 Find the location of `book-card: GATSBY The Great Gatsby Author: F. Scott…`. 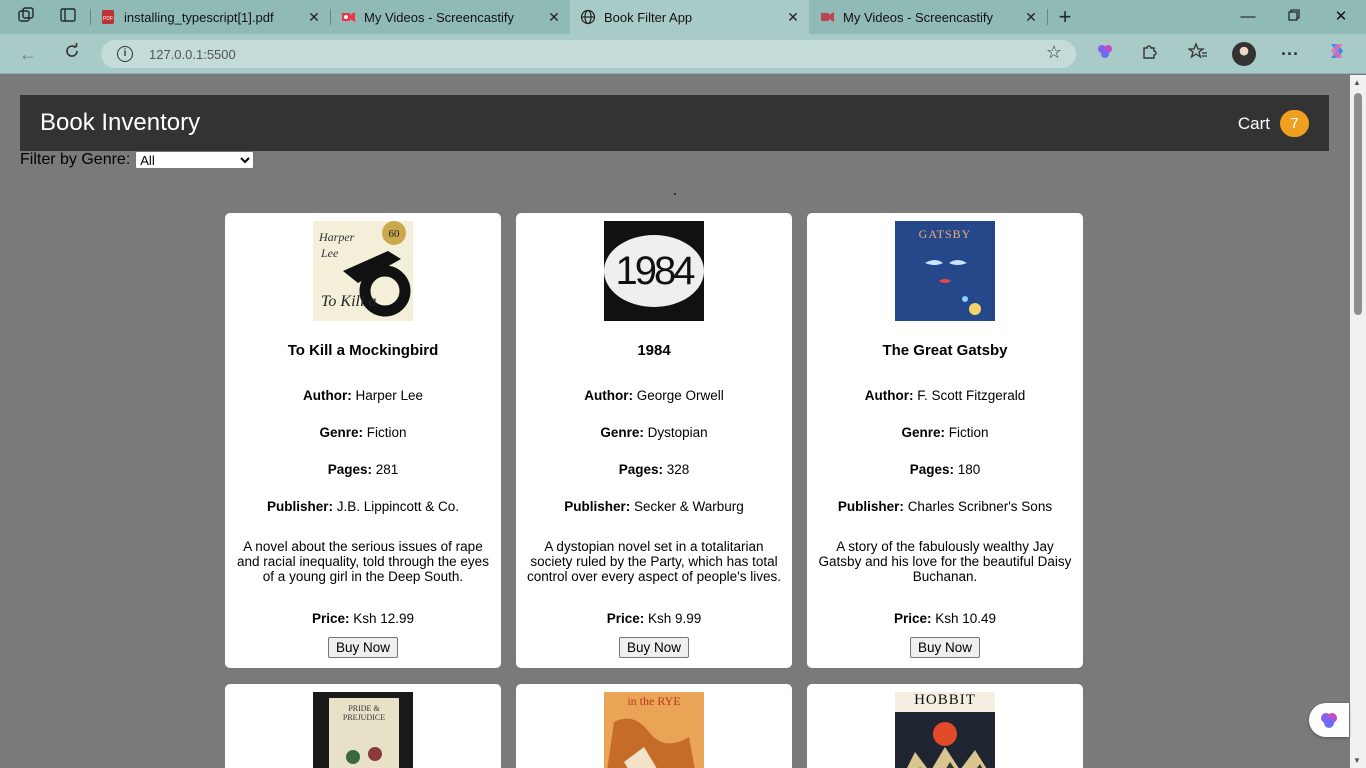

book-card: GATSBY The Great Gatsby Author: F. Scott… is located at coordinates (945, 440).